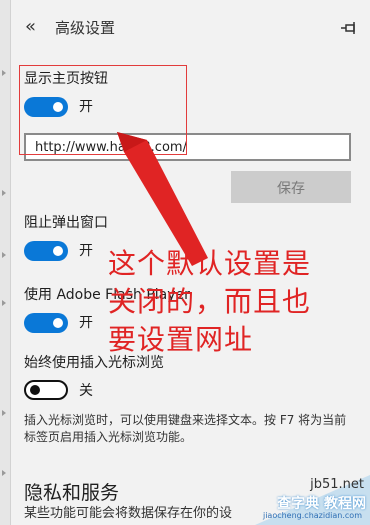 The width and height of the screenshot is (370, 525). What do you see at coordinates (210, 301) in the screenshot?
I see `annotation-line: 关闭的，而且也` at bounding box center [210, 301].